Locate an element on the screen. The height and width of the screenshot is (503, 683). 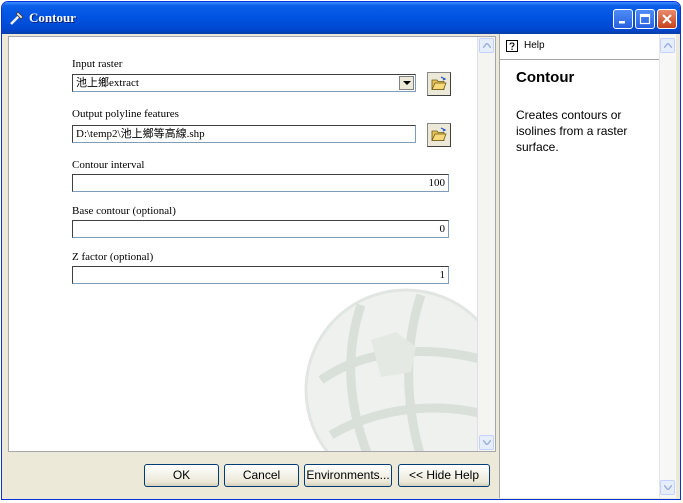
cancel-button: Cancel is located at coordinates (261, 475).